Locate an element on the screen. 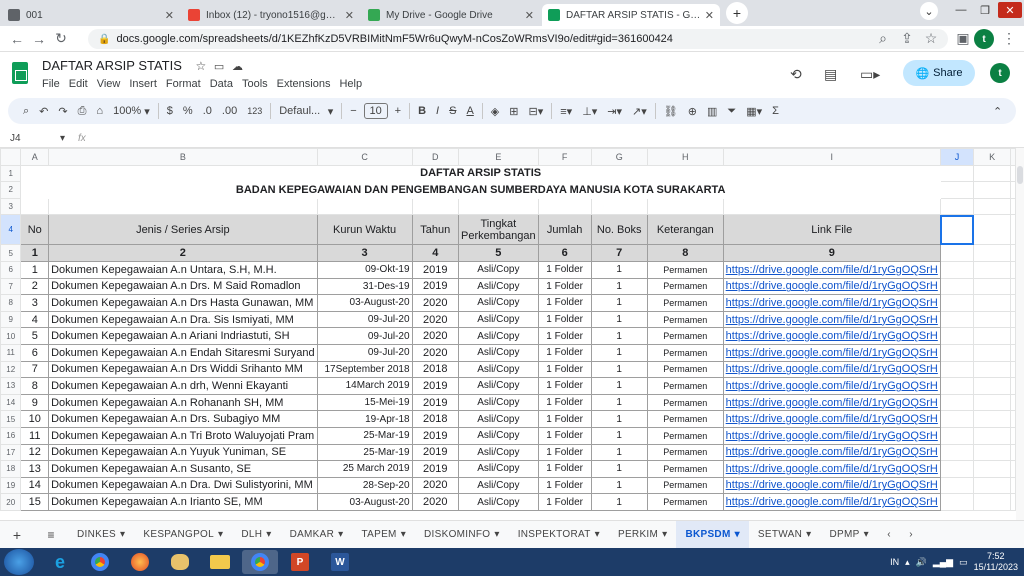 The width and height of the screenshot is (1024, 576). sheet-tab: TAPEM ▾ is located at coordinates (383, 535).